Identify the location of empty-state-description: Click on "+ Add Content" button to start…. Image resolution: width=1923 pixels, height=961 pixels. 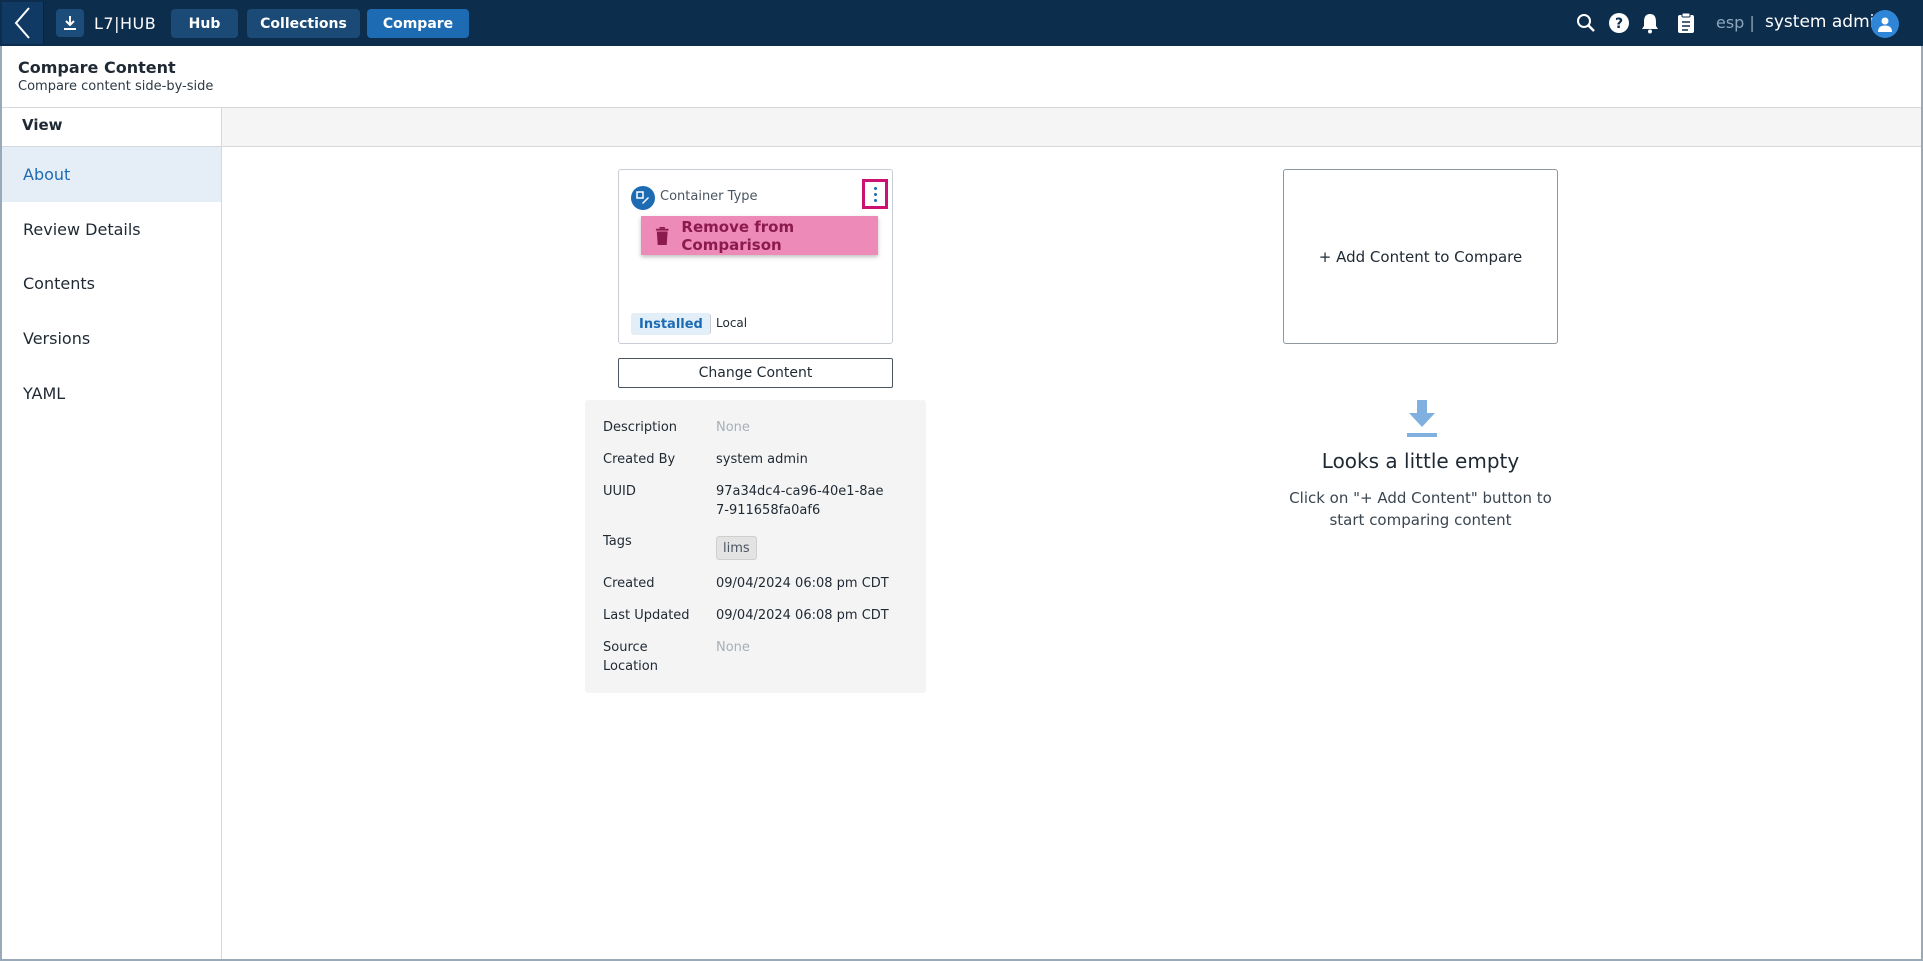
(1420, 509).